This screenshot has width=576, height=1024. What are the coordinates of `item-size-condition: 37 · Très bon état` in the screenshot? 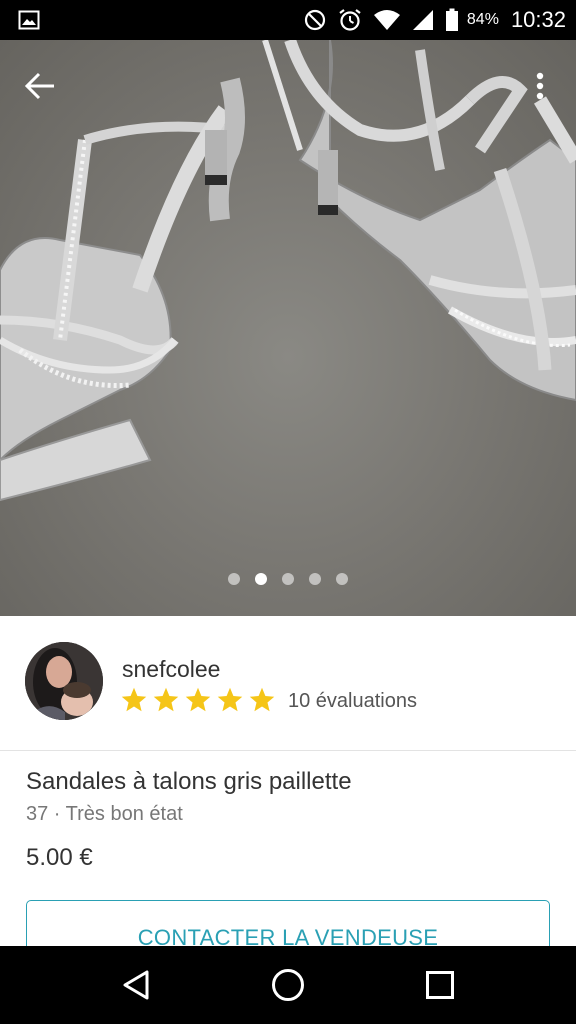 It's located at (104, 814).